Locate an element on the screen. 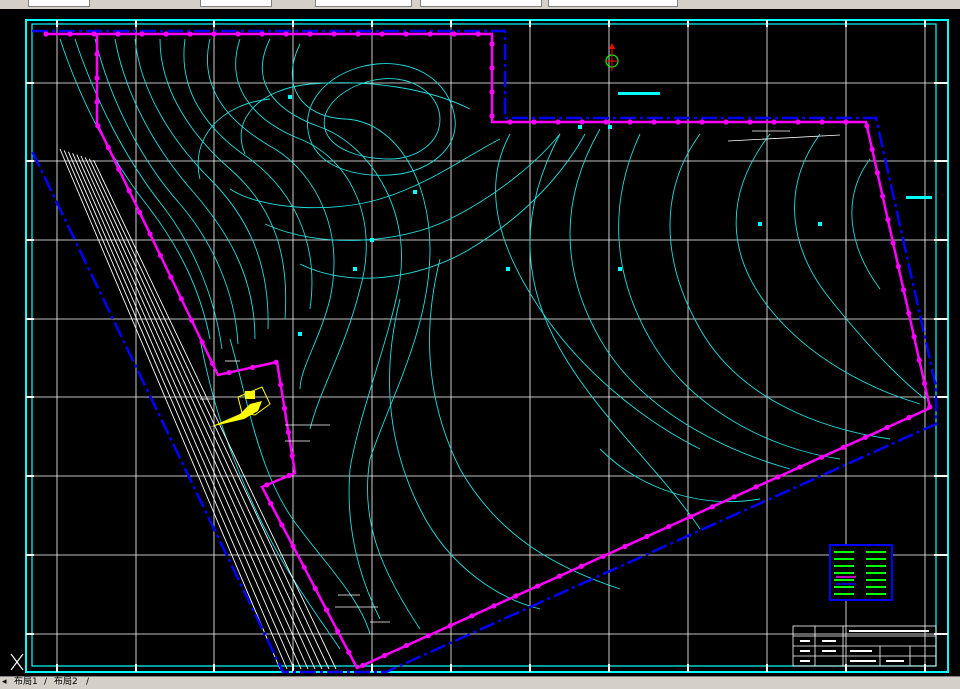 The image size is (960, 689). ucs-x-icon is located at coordinates (17, 662).